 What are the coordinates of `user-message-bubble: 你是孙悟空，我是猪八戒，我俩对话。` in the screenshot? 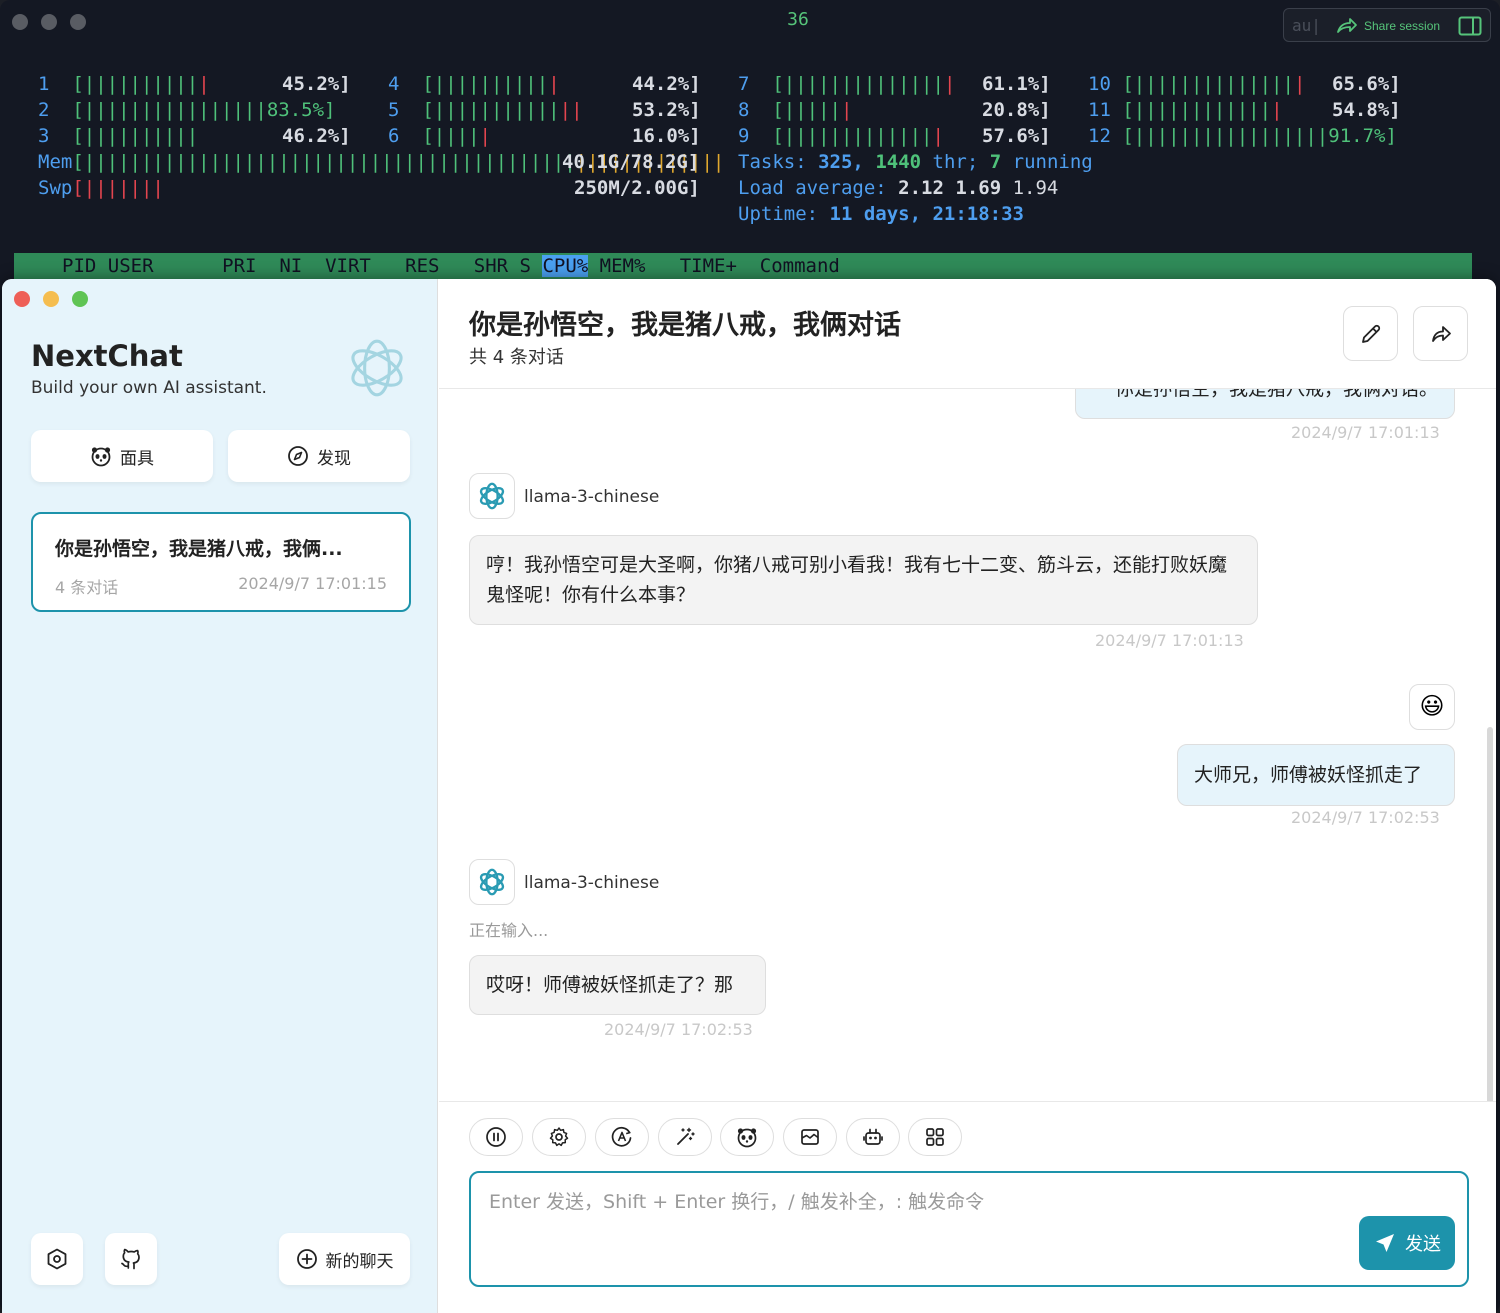 It's located at (1265, 404).